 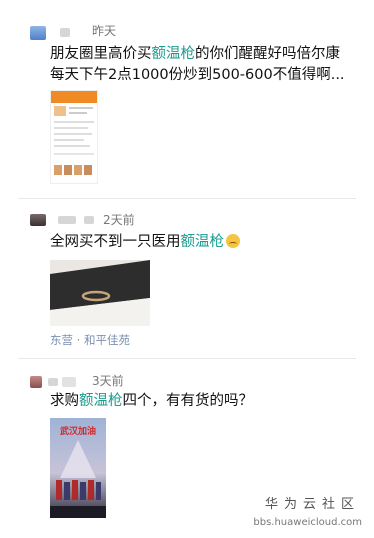 What do you see at coordinates (312, 504) in the screenshot?
I see `watermark-name: 华为云社区` at bounding box center [312, 504].